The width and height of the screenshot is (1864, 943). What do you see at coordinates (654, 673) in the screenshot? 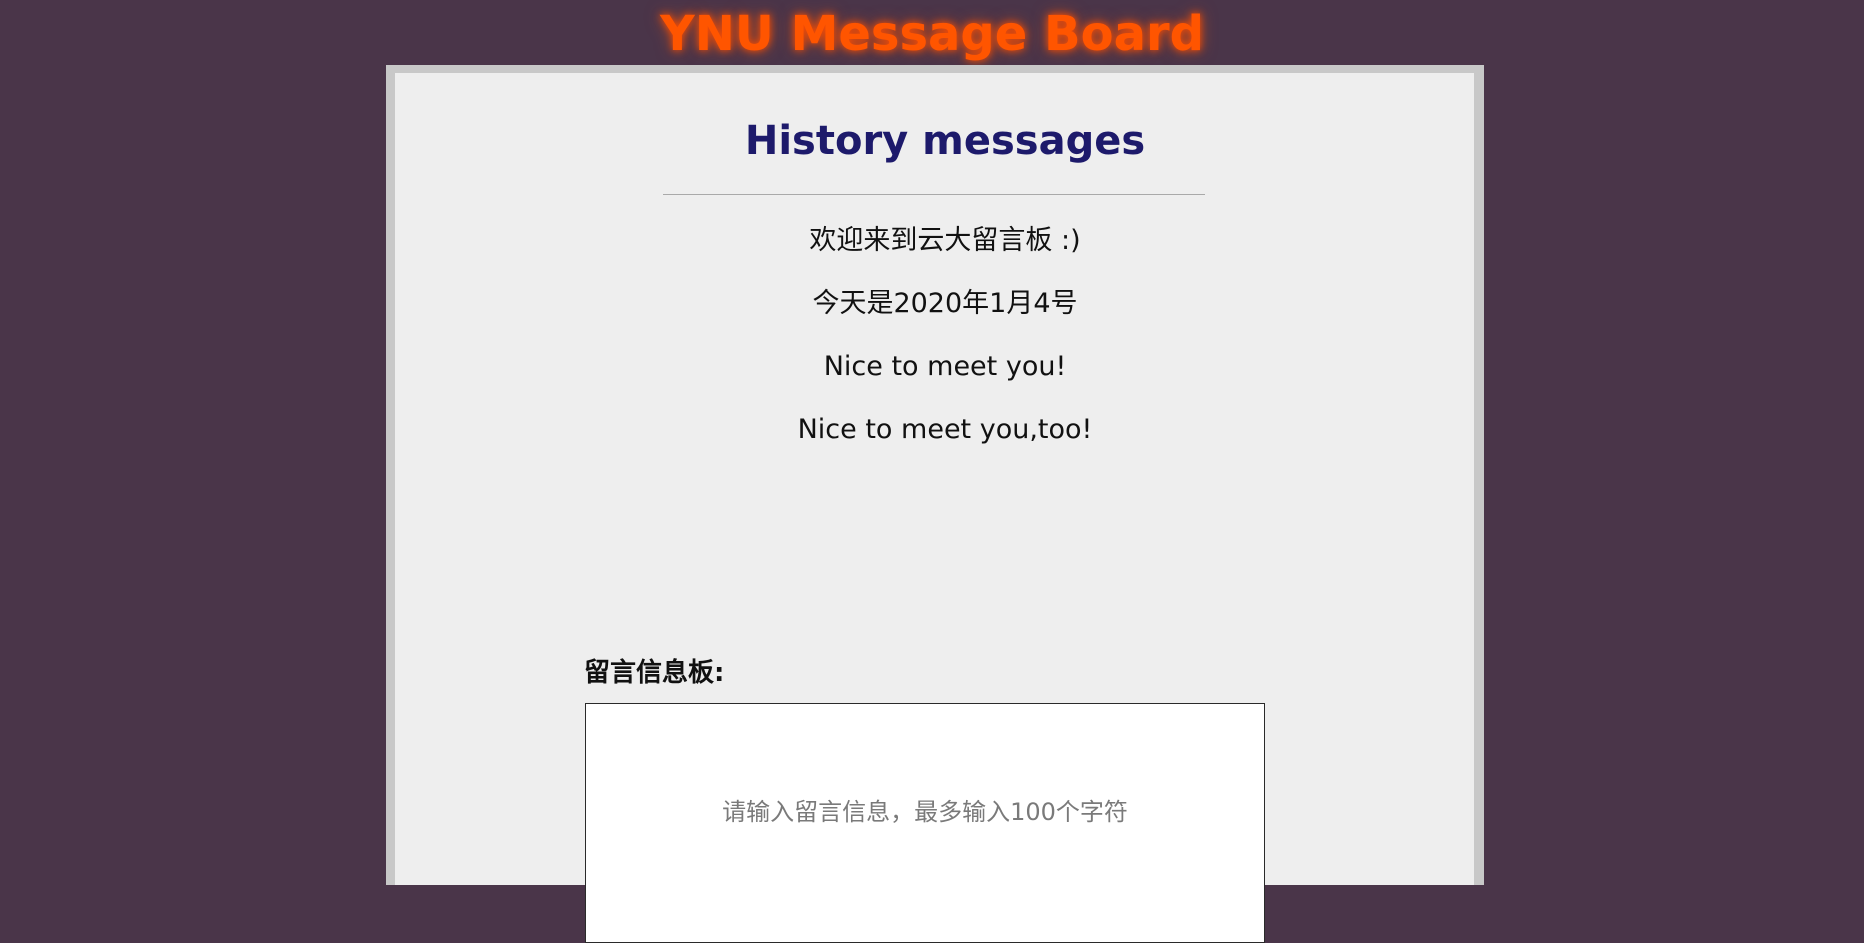
I see `message-board-label: 留言信息板:` at bounding box center [654, 673].